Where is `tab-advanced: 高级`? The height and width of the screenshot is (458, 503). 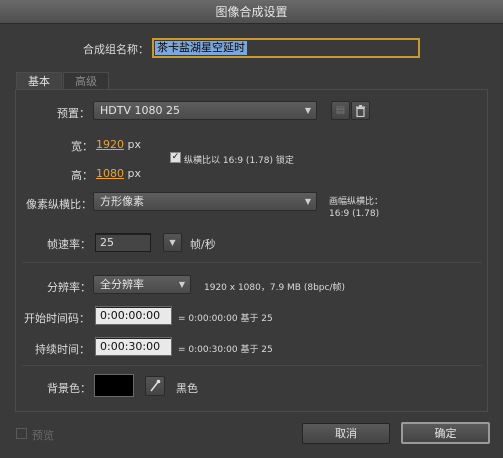
tab-advanced: 高级 is located at coordinates (86, 81).